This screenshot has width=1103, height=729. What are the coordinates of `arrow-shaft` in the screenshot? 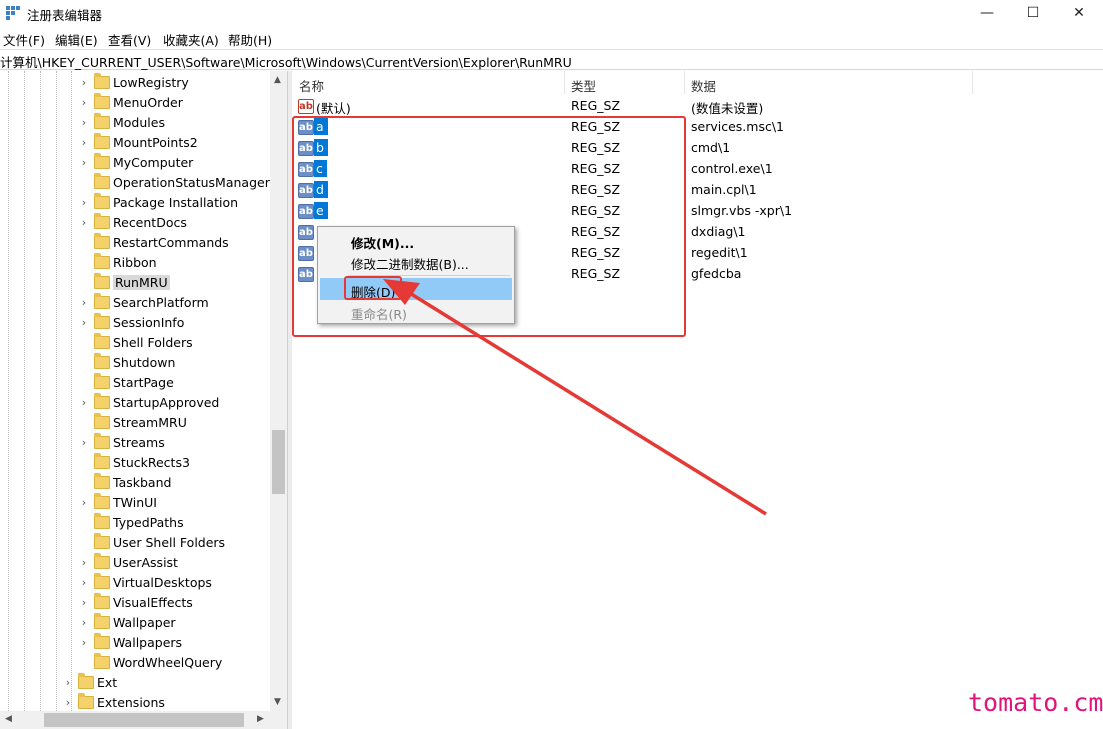 It's located at (587, 403).